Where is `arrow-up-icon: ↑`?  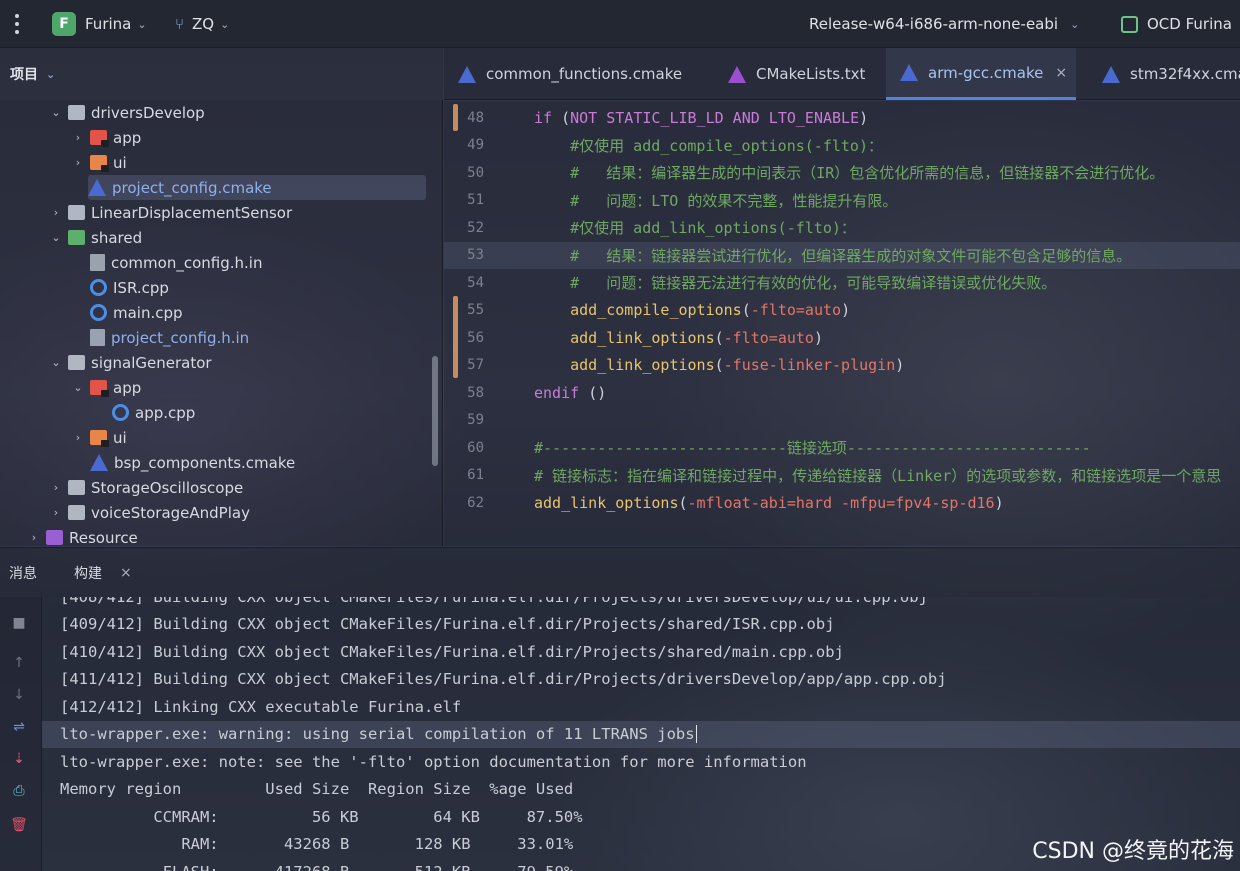 arrow-up-icon: ↑ is located at coordinates (19, 663).